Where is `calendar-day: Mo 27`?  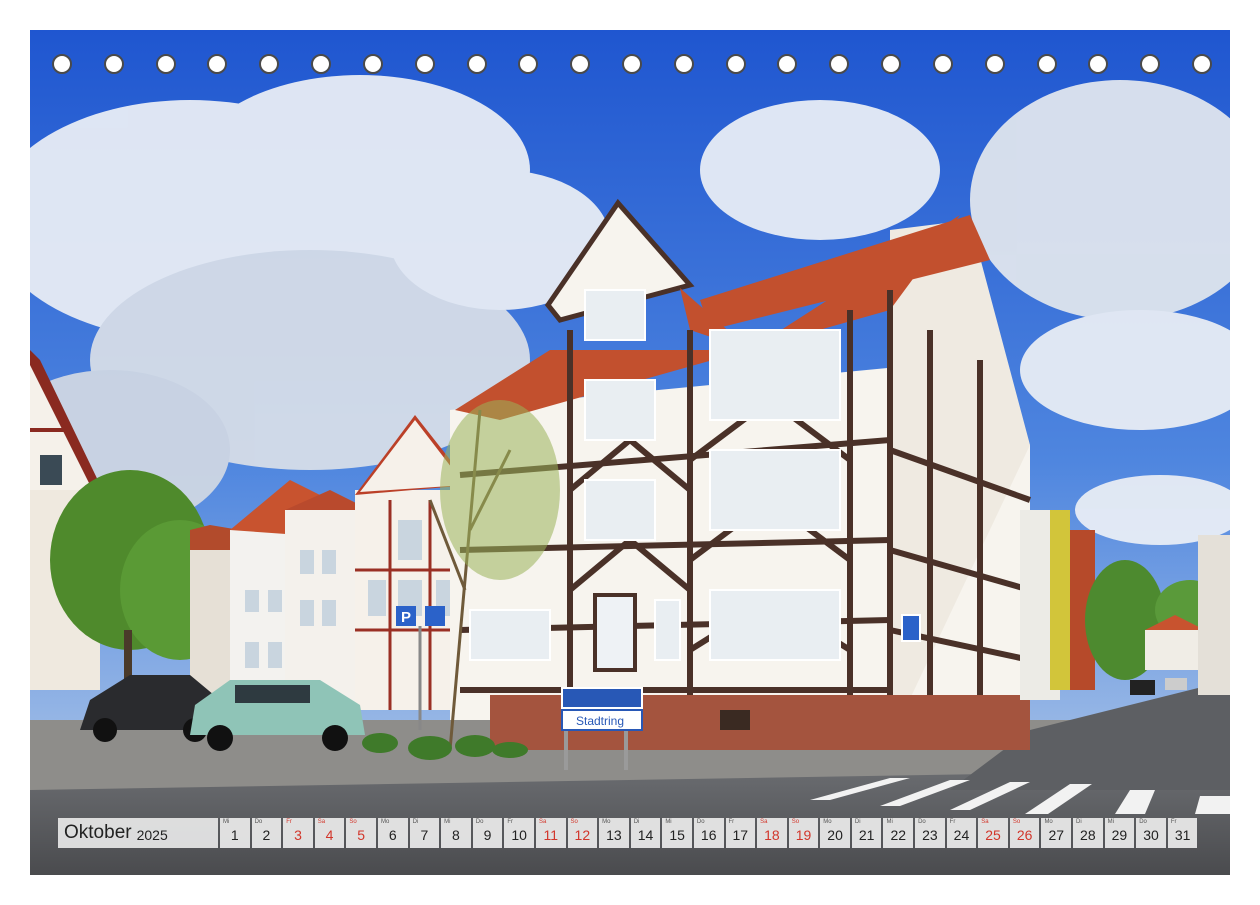
calendar-day: Mo 27 is located at coordinates (1056, 833).